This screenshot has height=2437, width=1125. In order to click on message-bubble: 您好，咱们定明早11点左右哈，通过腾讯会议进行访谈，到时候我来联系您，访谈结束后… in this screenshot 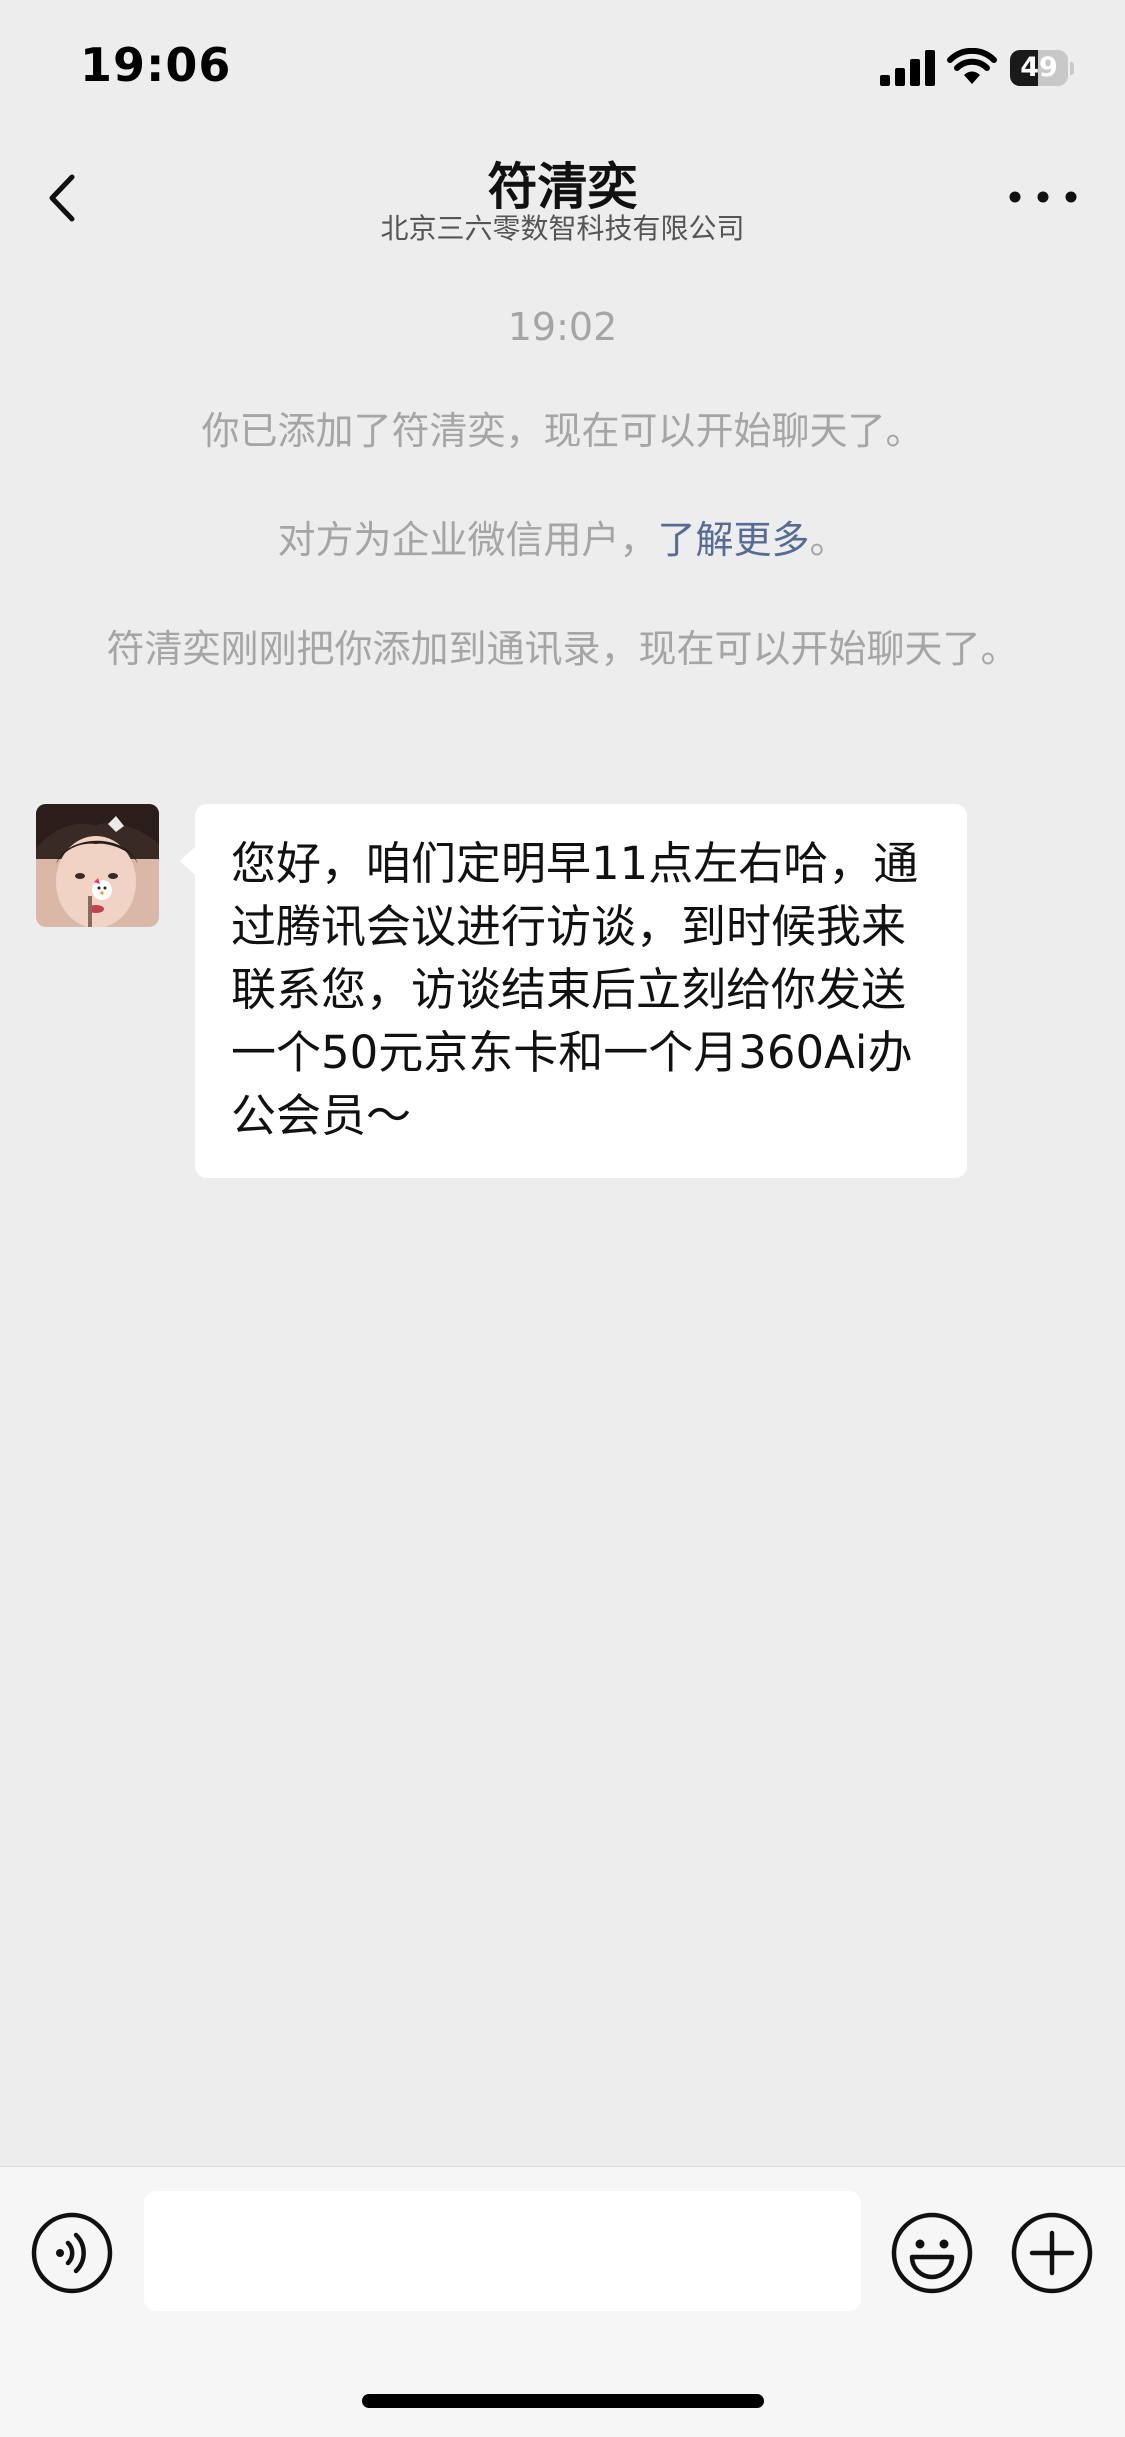, I will do `click(573, 991)`.